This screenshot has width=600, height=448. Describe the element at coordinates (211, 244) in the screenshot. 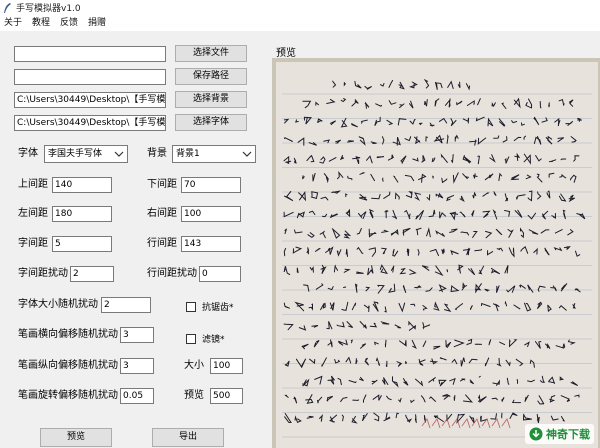

I see `line-spacing-input: 143` at that location.